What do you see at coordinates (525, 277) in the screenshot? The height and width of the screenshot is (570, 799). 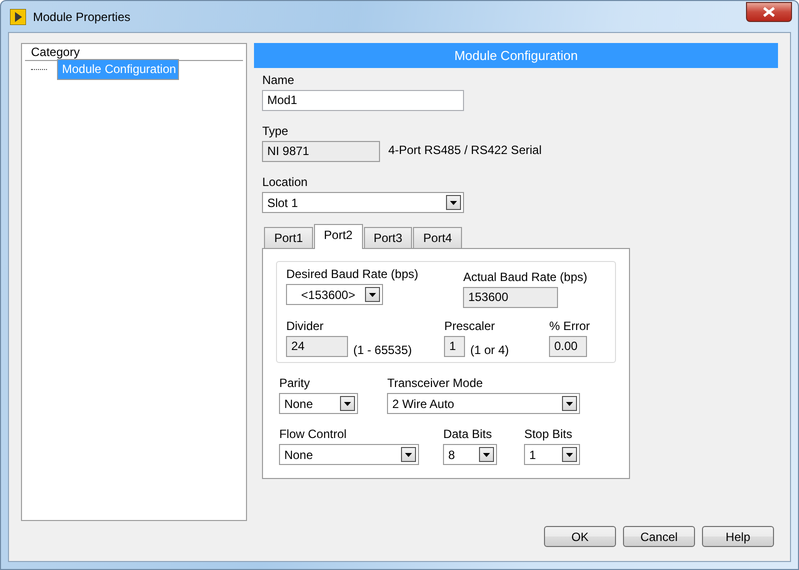 I see `field-label: Actual Baud Rate (bps)` at bounding box center [525, 277].